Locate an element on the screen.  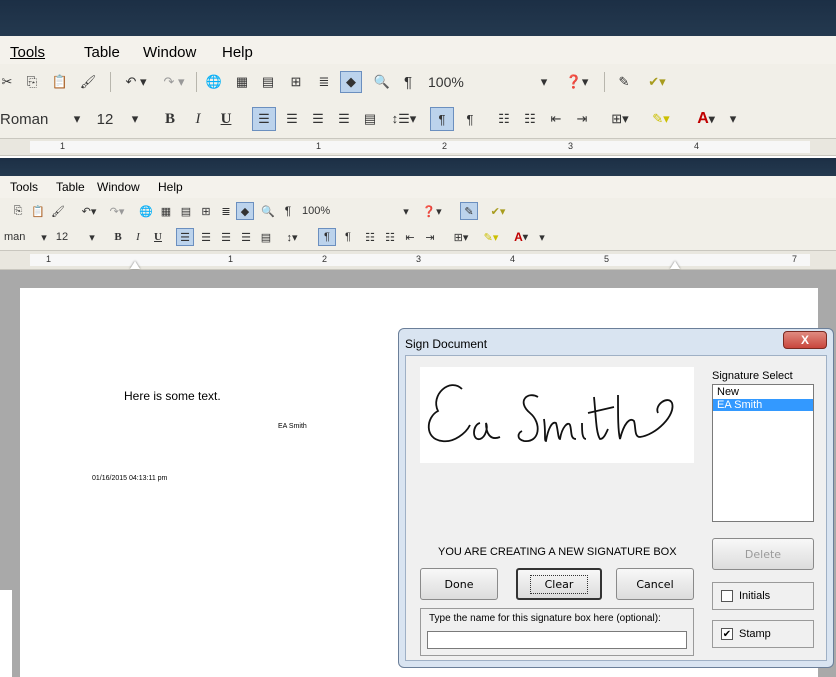
top-menu-tools: Tools is located at coordinates (27, 52).